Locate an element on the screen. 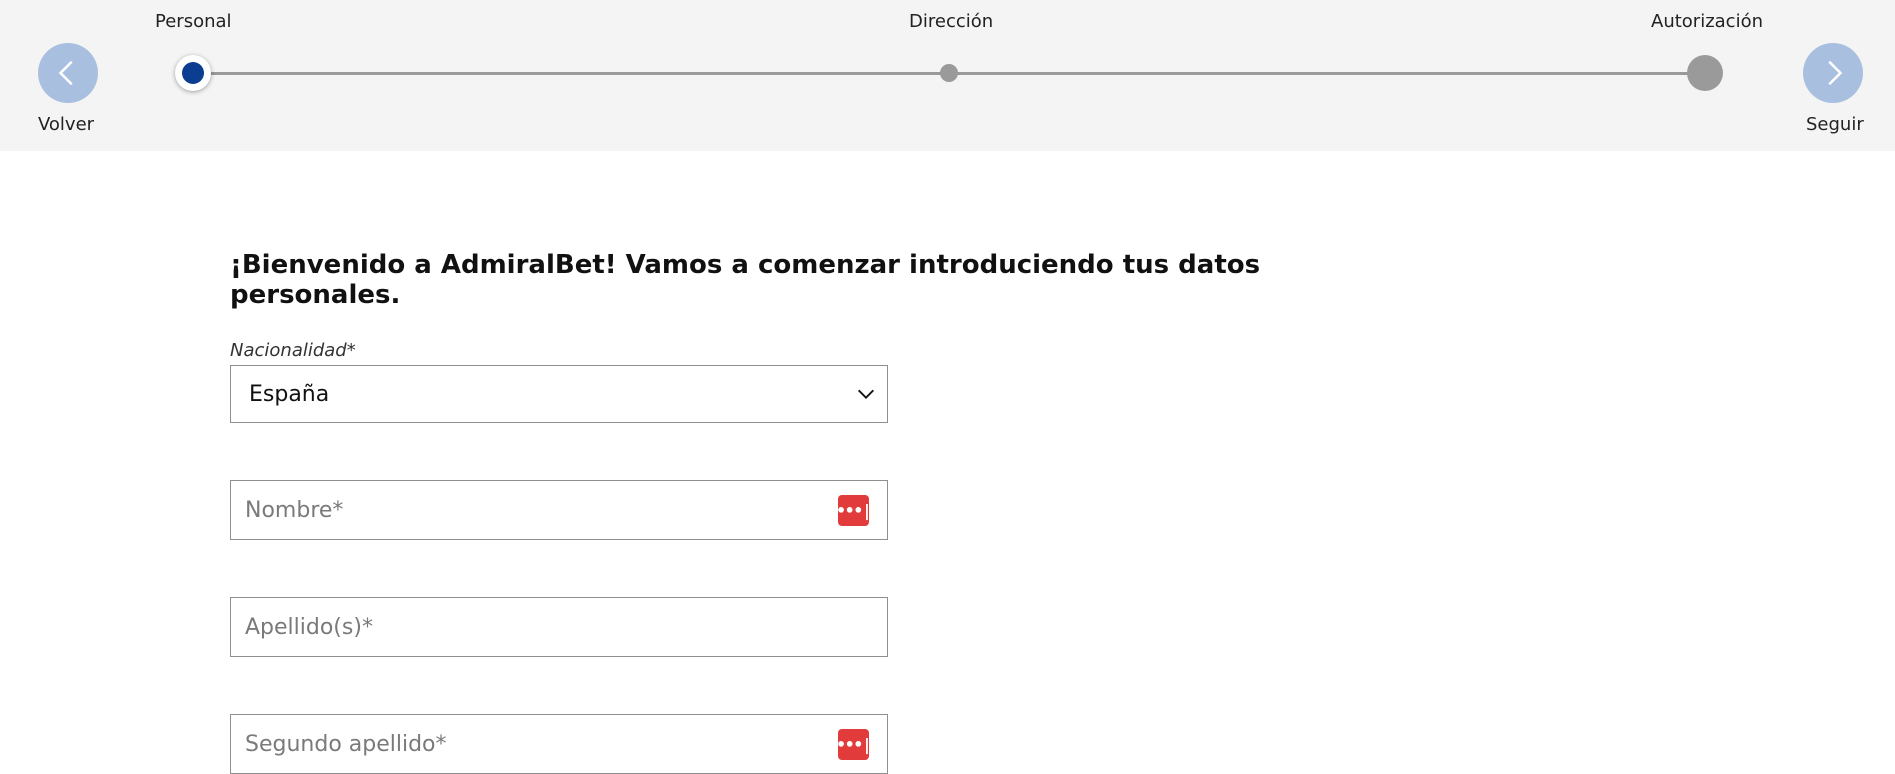  last-name-field is located at coordinates (559, 627).